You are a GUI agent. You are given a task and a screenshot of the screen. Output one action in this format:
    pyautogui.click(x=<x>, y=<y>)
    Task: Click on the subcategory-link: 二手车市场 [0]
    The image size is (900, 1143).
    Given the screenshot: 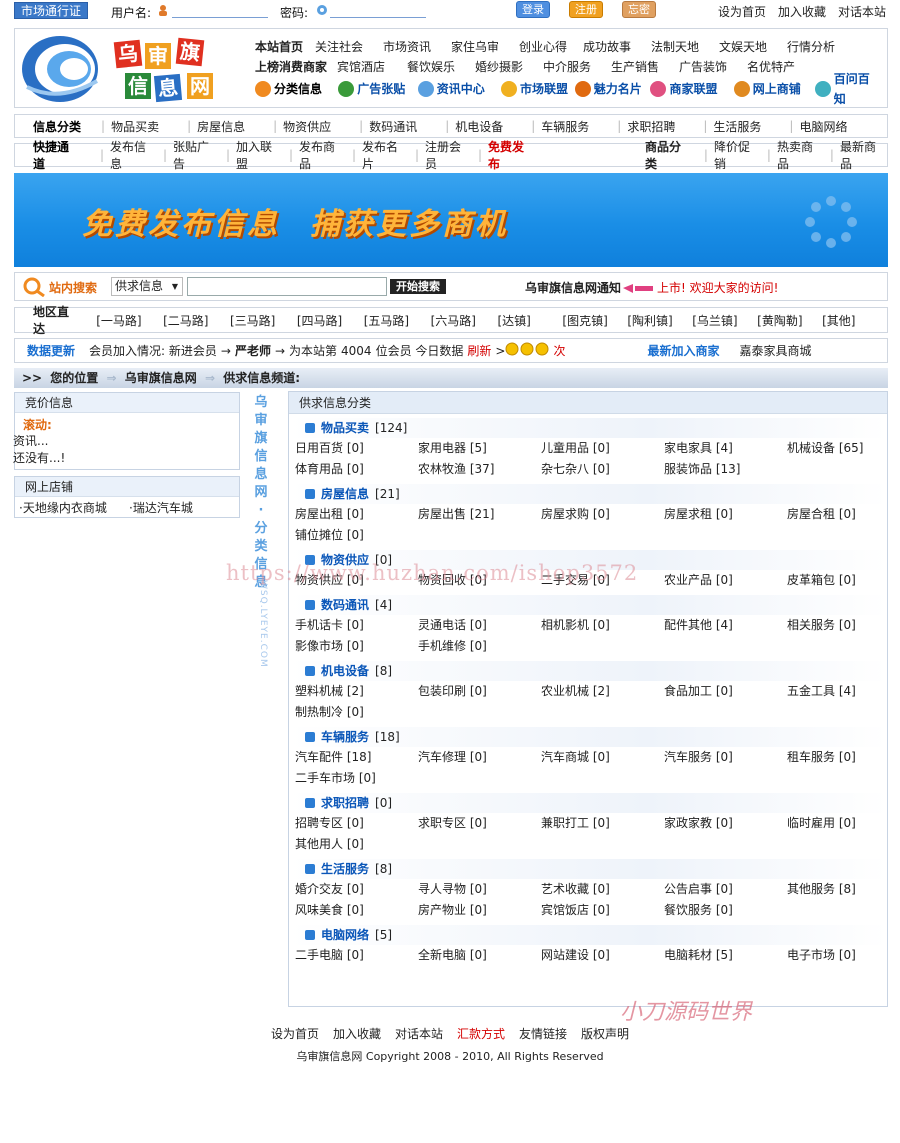 What is the action you would take?
    pyautogui.click(x=356, y=778)
    